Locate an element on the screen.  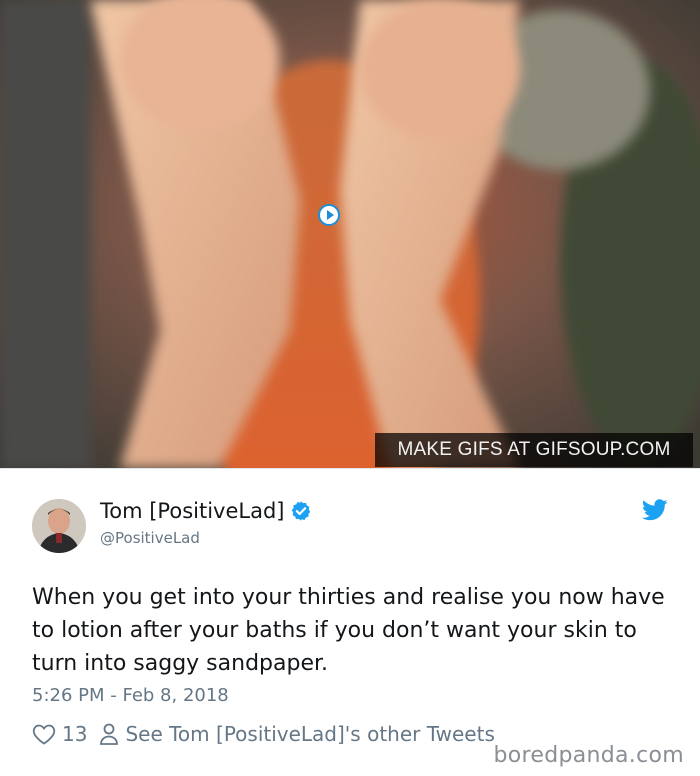
author-name-row: Tom [PositiveLad] is located at coordinates (206, 511).